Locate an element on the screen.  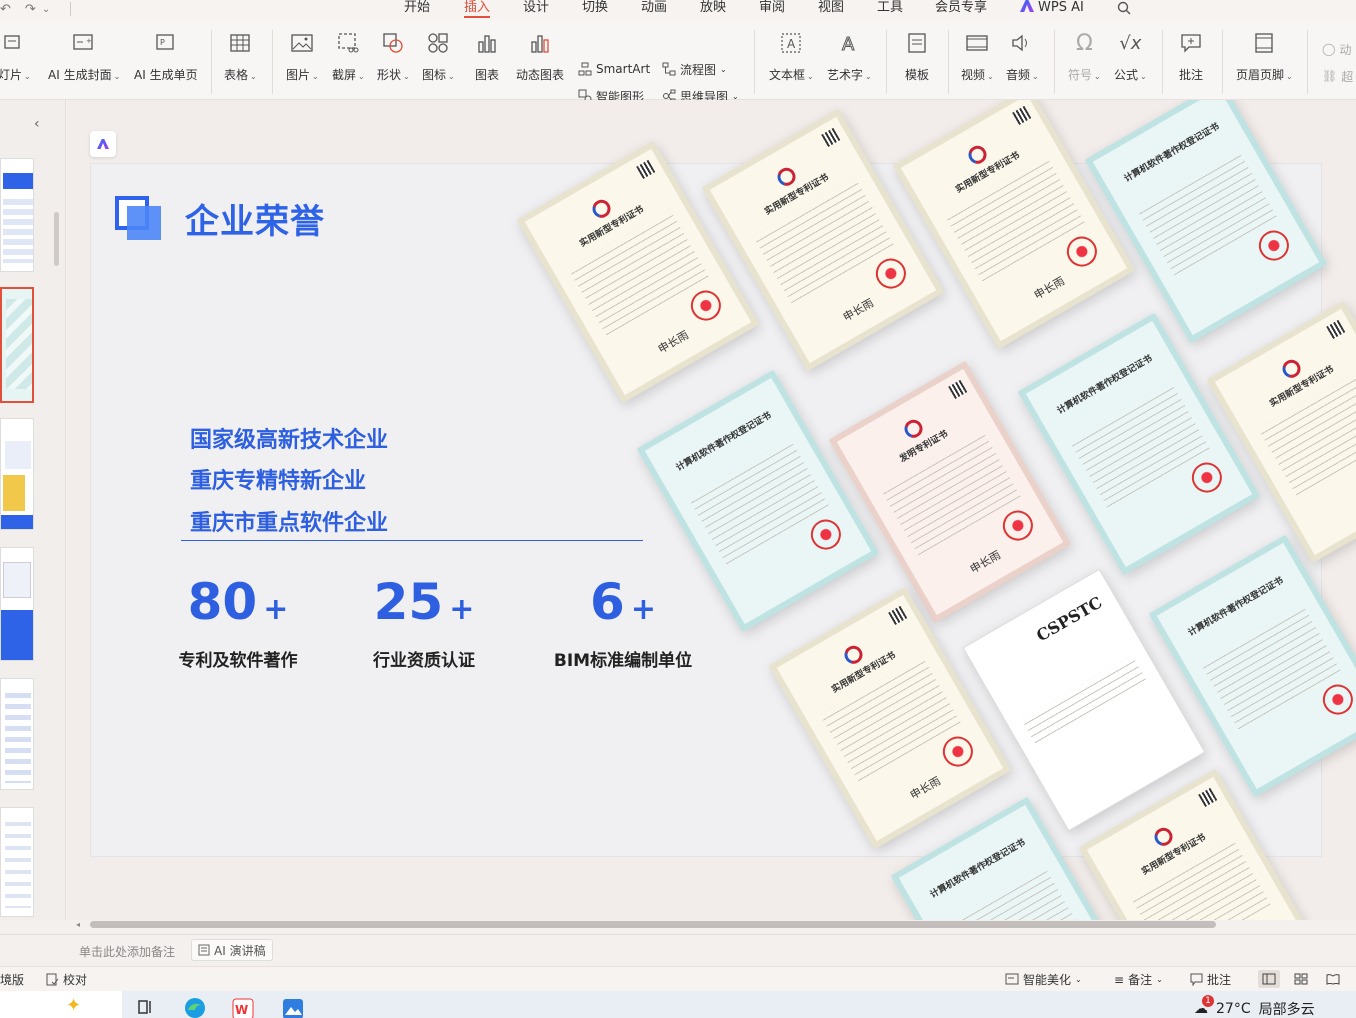
status-left-text: 境版 is located at coordinates (12, 979).